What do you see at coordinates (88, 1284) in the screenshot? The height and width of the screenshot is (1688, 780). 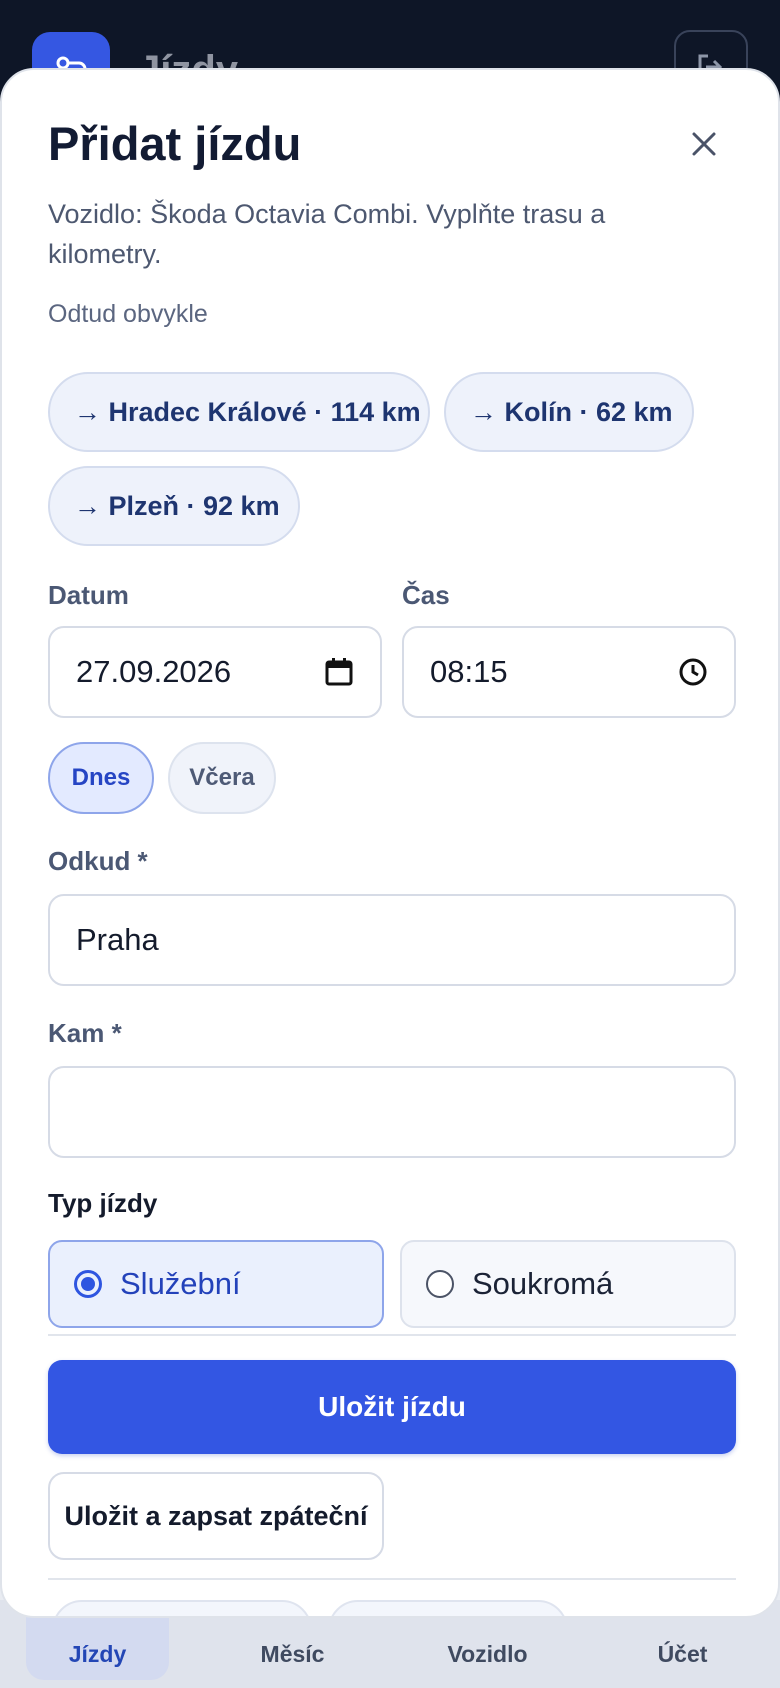 I see `radio-selected-icon` at bounding box center [88, 1284].